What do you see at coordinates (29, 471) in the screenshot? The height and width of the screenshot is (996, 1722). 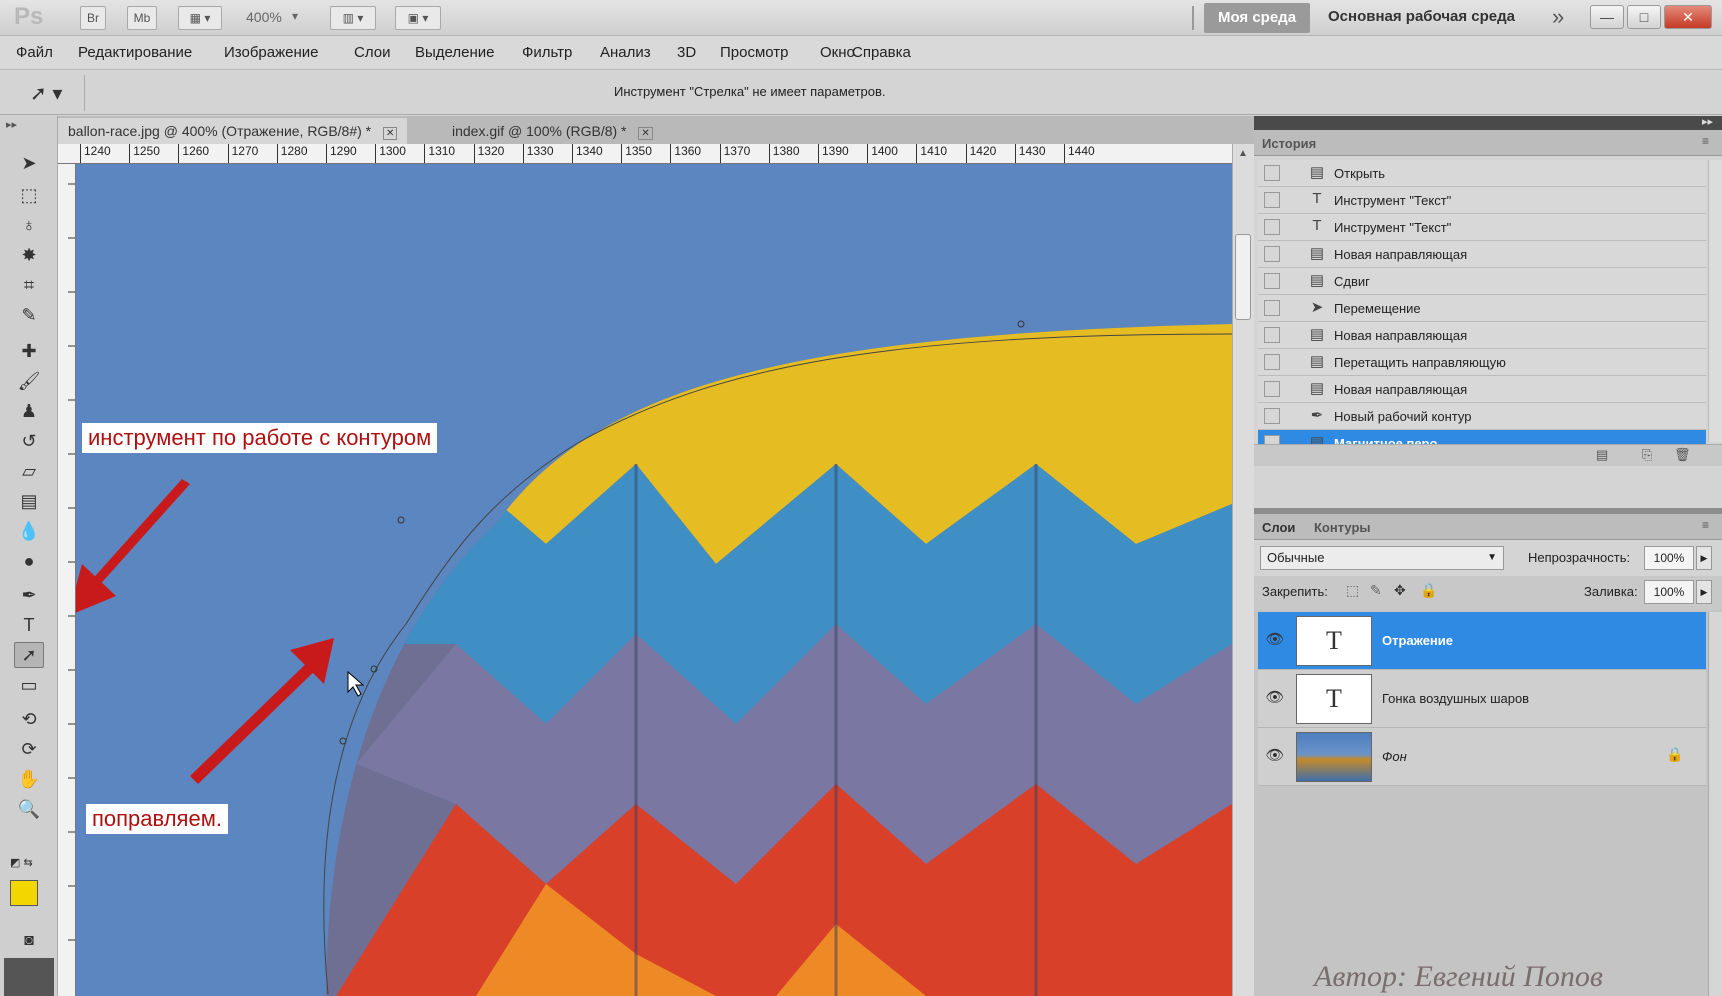 I see `eraser-tool-icon: ▱` at bounding box center [29, 471].